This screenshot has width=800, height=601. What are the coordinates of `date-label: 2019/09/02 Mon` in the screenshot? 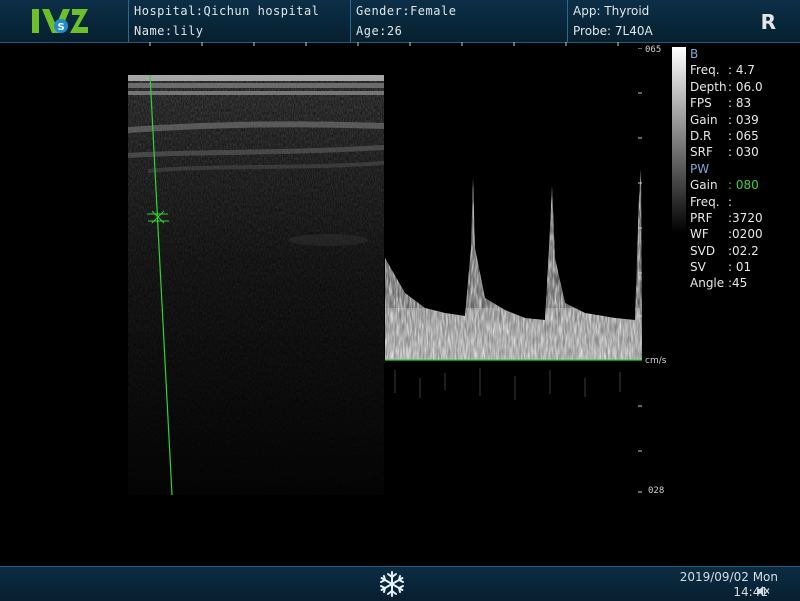 It's located at (728, 577).